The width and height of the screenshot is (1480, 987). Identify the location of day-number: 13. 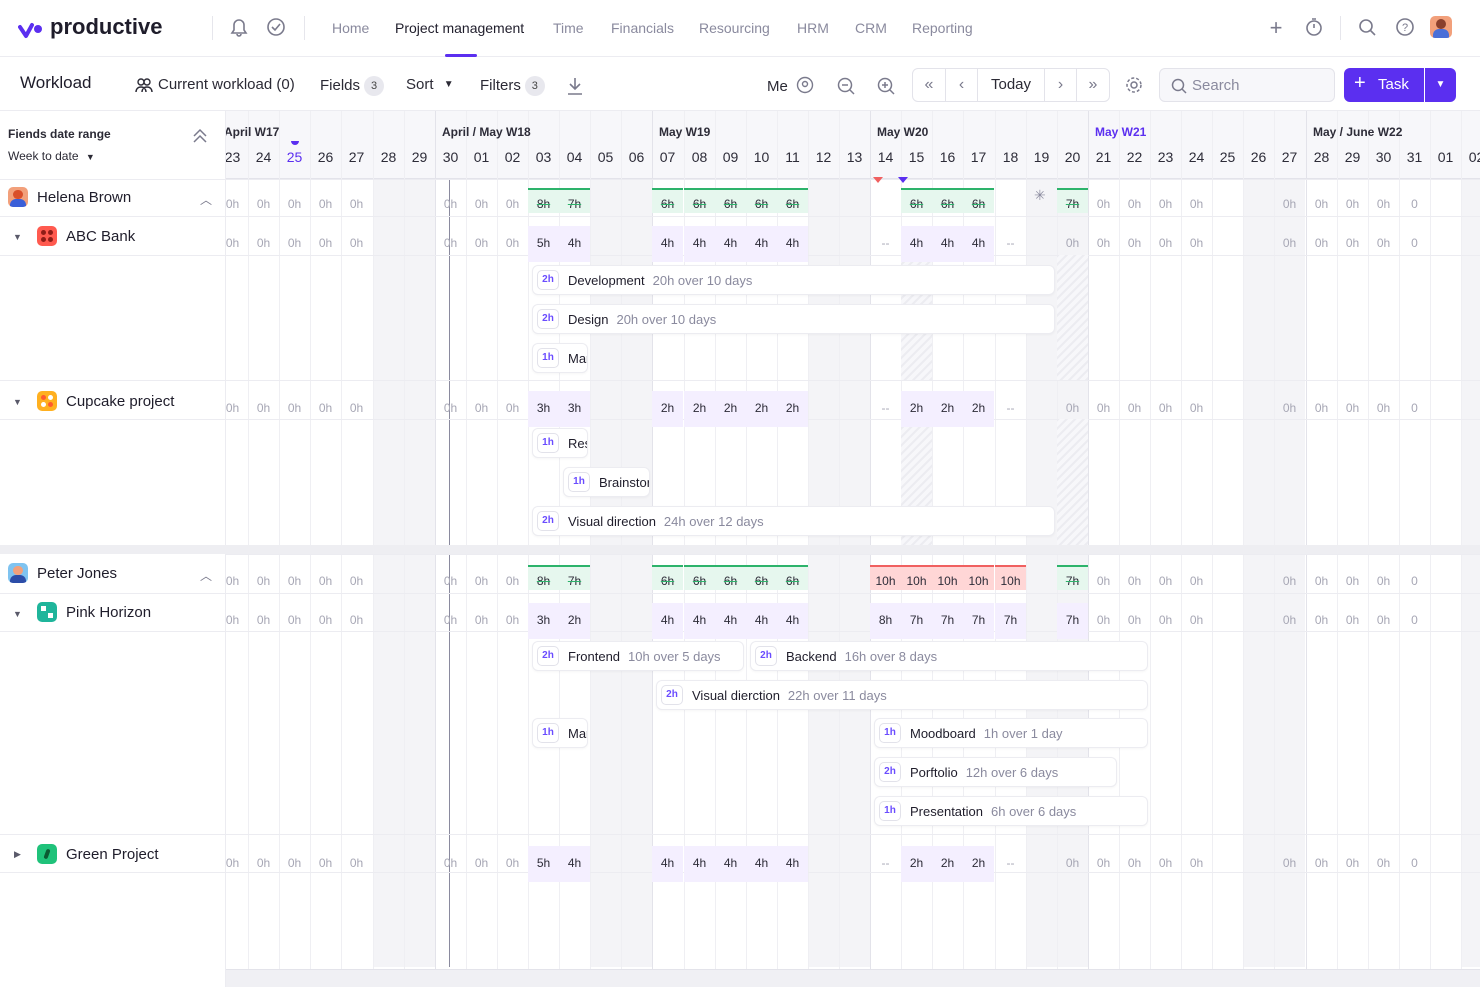
(854, 157).